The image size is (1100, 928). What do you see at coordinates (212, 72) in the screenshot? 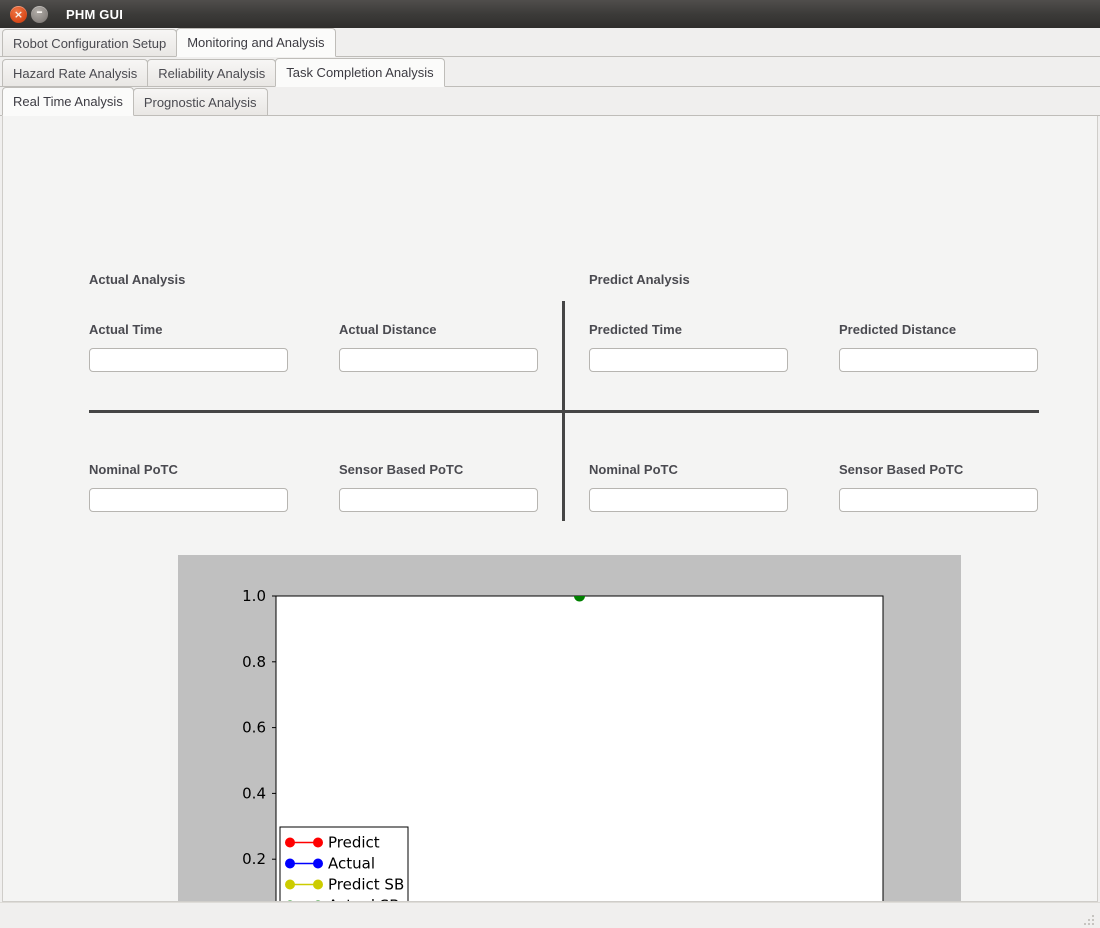
I see `tab-reliability-analysis: Reliability Analysis` at bounding box center [212, 72].